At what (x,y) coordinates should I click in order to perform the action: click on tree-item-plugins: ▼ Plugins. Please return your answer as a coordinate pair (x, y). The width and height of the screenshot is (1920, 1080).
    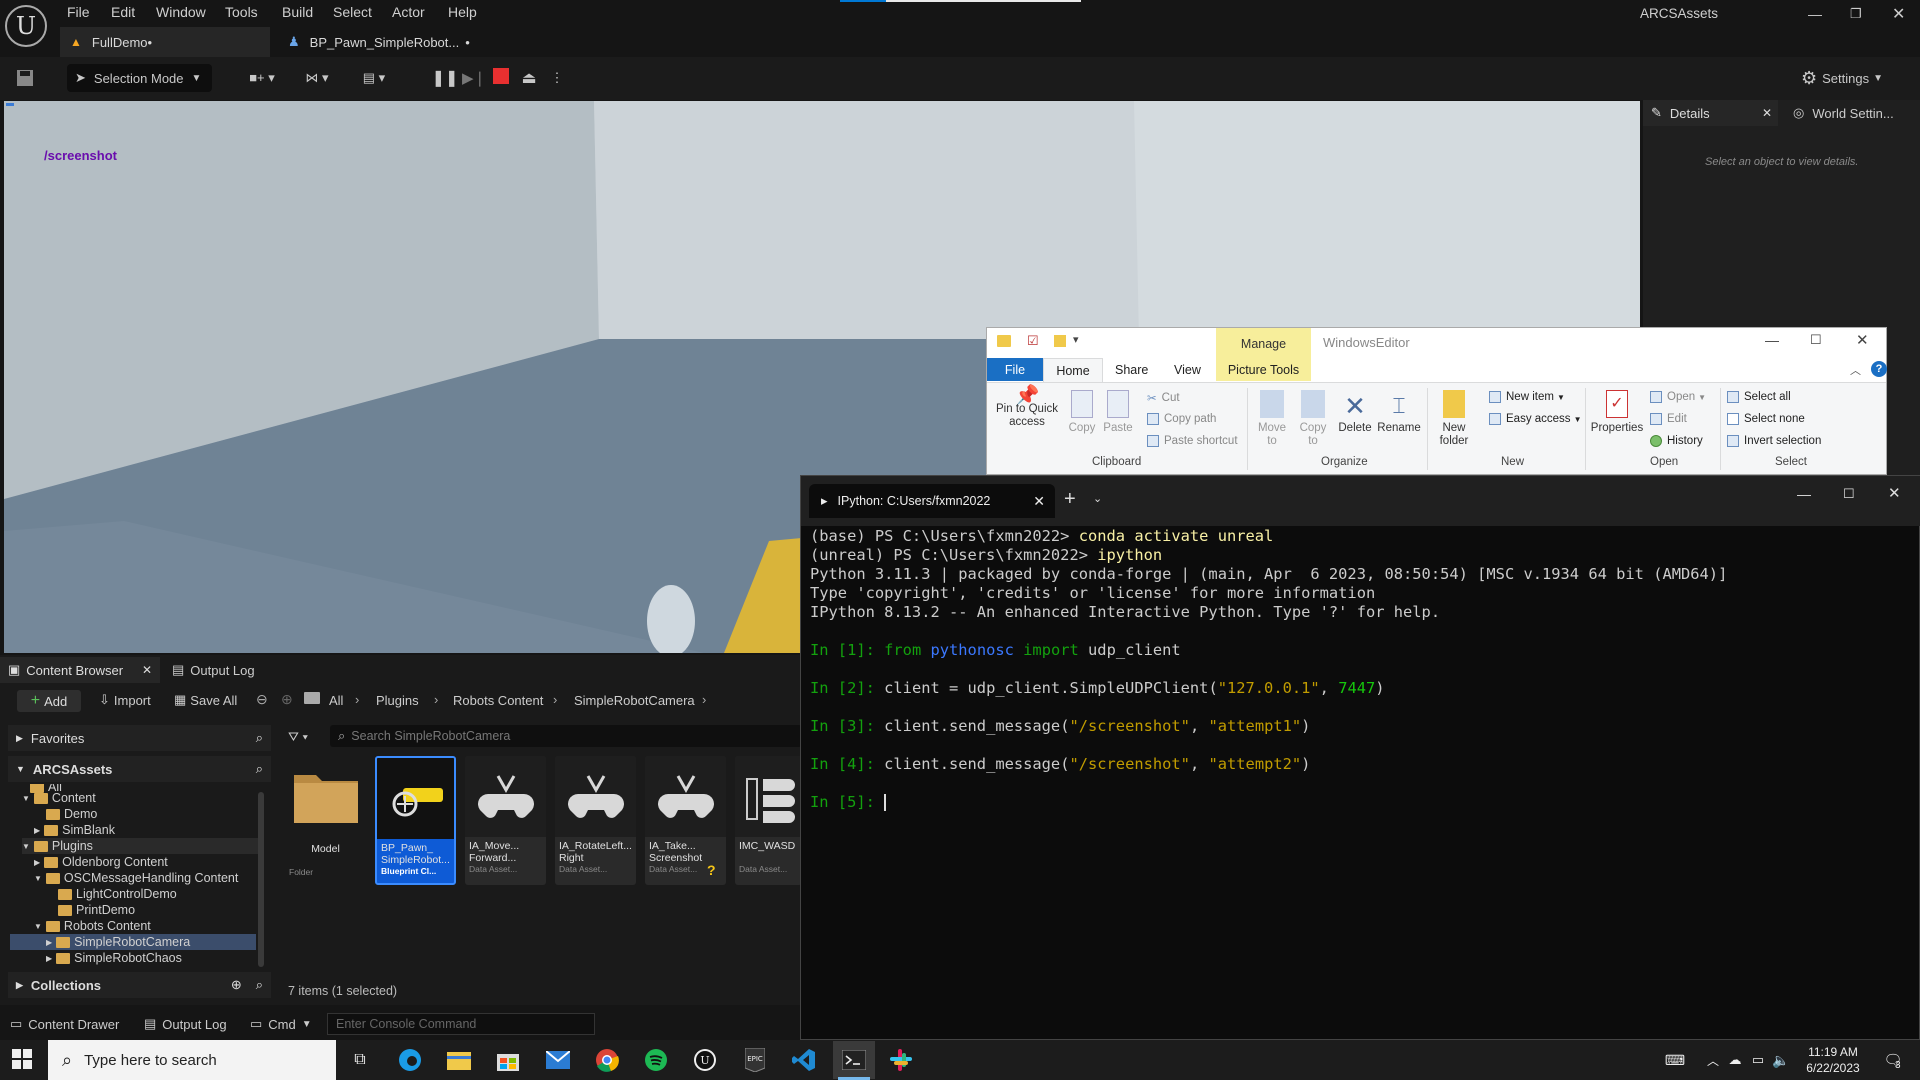
    Looking at the image, I should click on (140, 846).